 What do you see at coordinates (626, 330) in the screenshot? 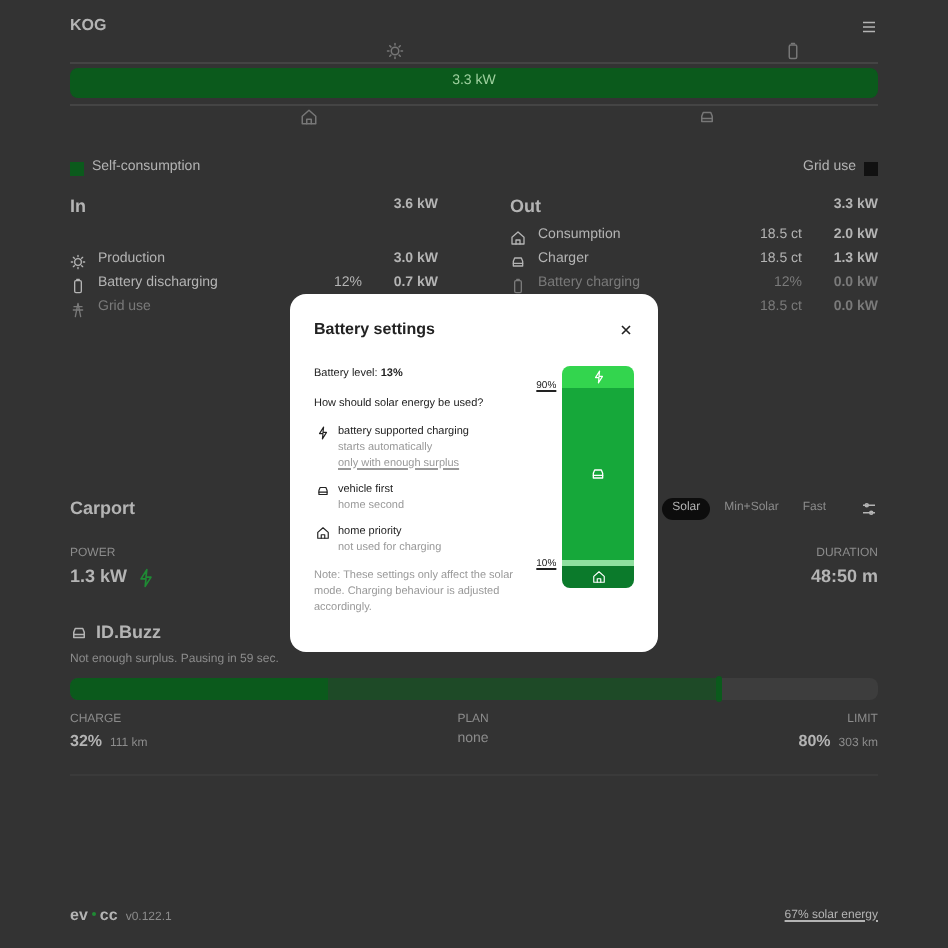
I see `close-icon` at bounding box center [626, 330].